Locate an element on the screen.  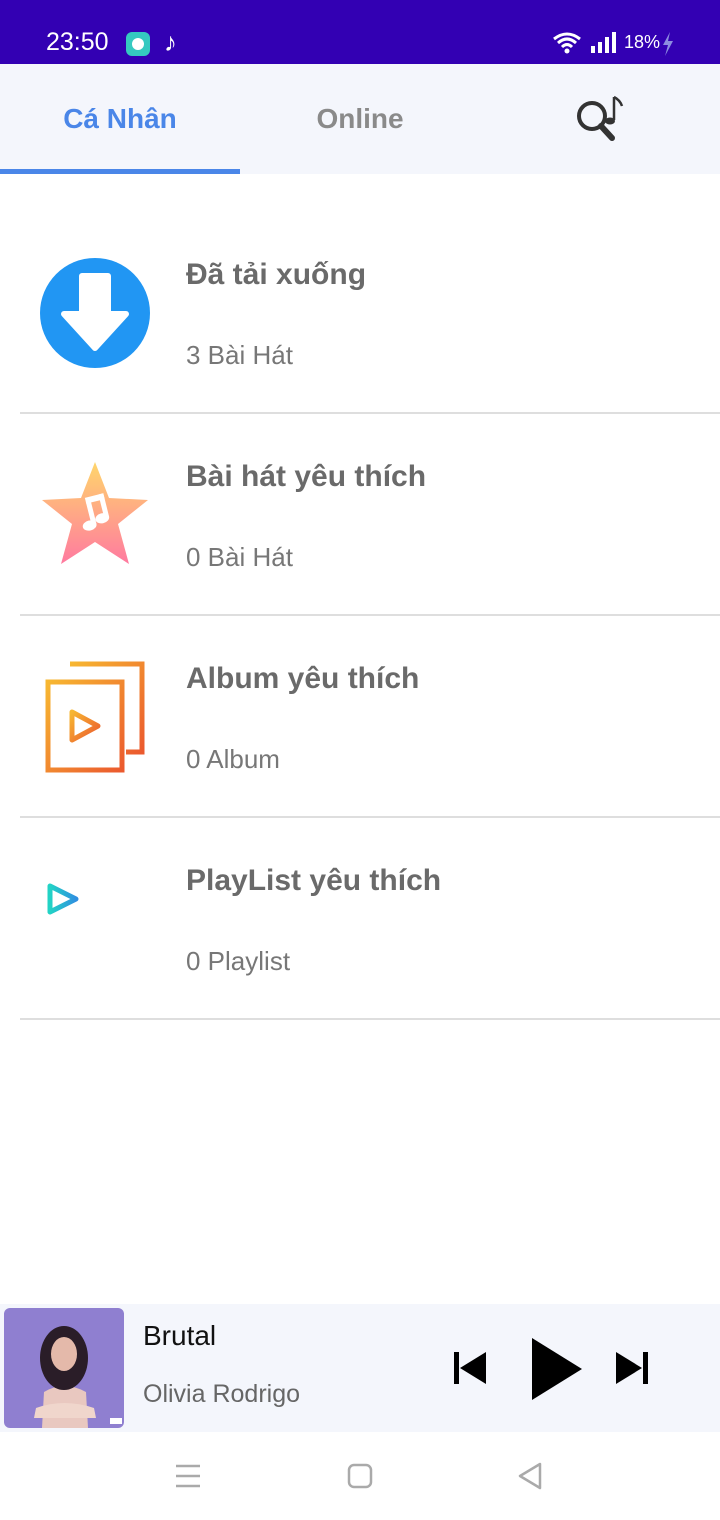
app-icon is located at coordinates (138, 44).